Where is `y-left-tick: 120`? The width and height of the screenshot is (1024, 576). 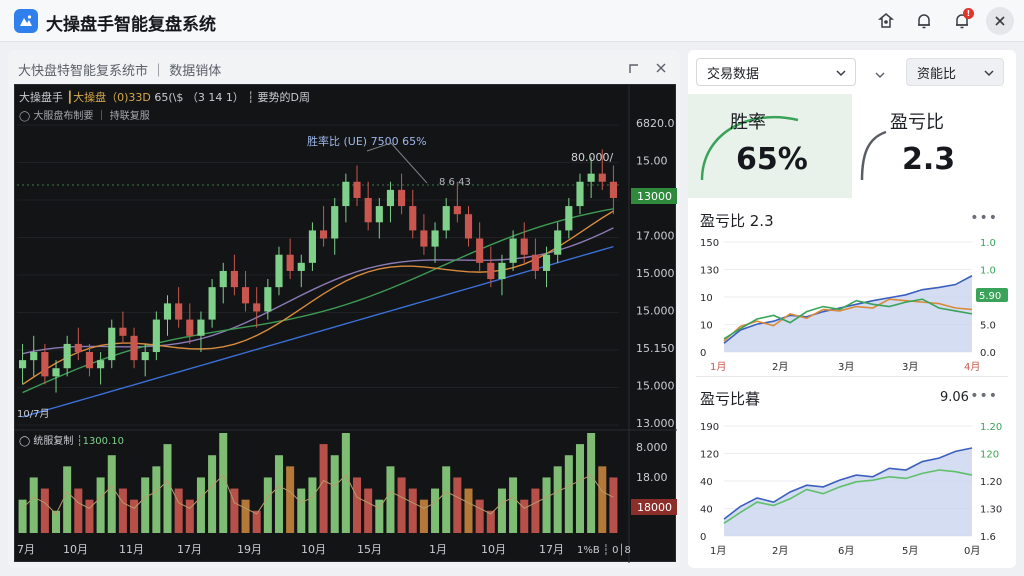 y-left-tick: 120 is located at coordinates (709, 455).